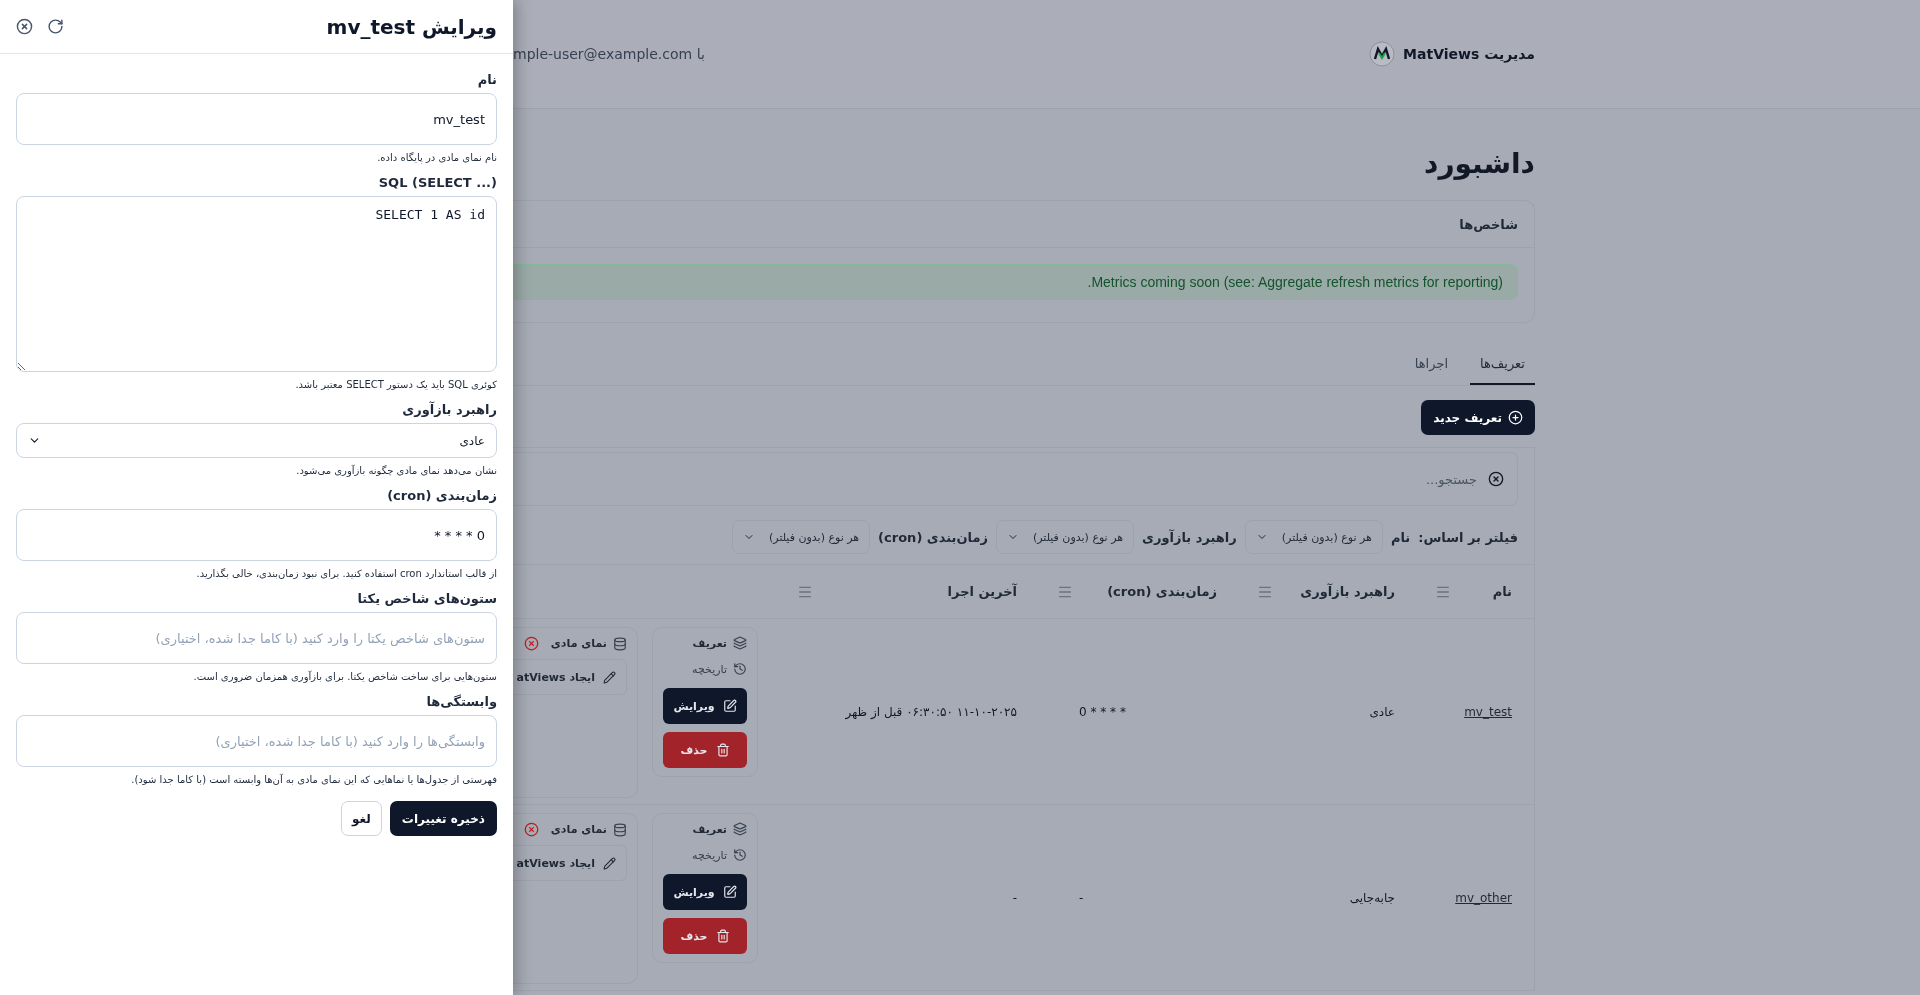 This screenshot has height=995, width=1920. What do you see at coordinates (1023, 224) in the screenshot?
I see `card-title: شاخص‌ها` at bounding box center [1023, 224].